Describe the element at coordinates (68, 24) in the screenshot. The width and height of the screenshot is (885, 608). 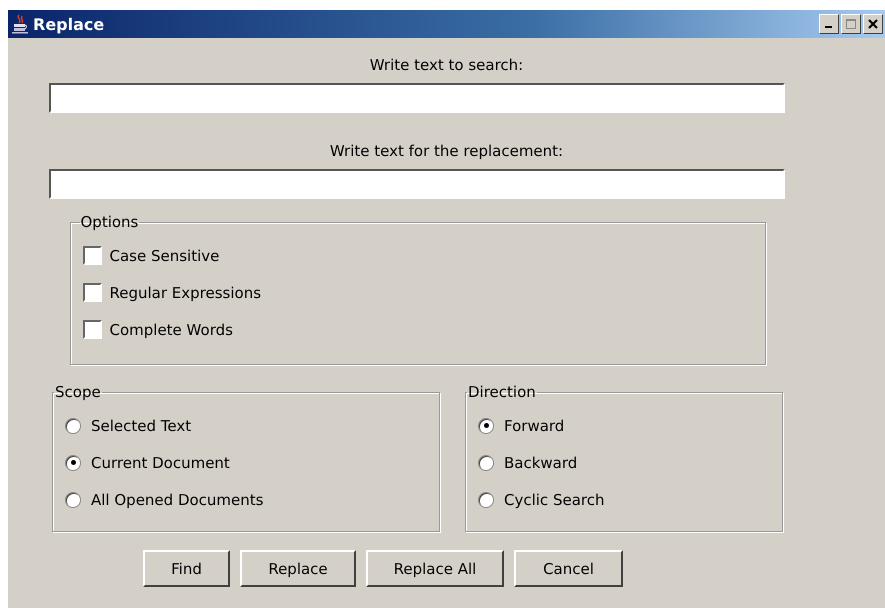
I see `window-title: Replace` at that location.